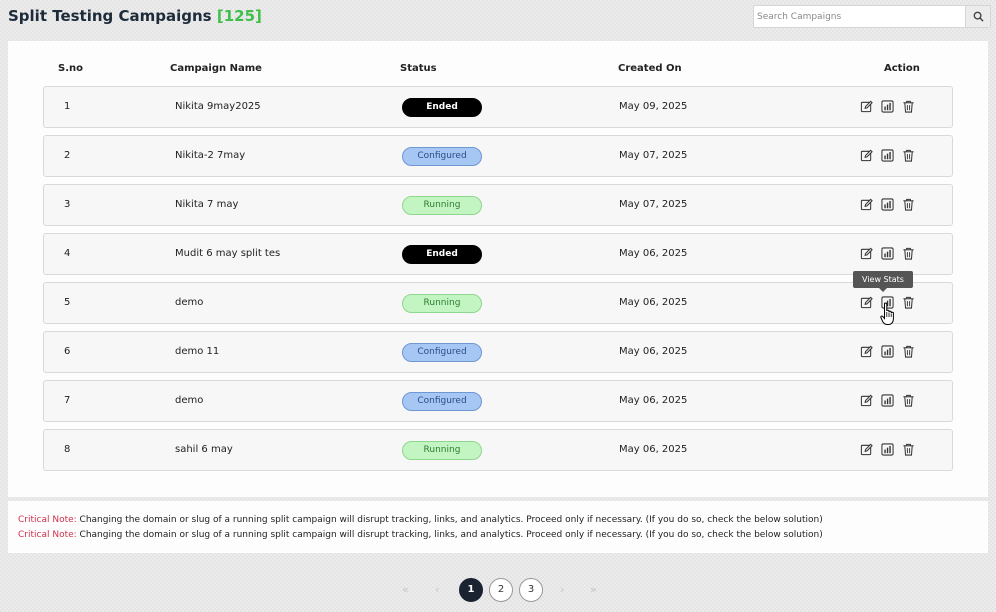 This screenshot has height=612, width=996. What do you see at coordinates (207, 204) in the screenshot?
I see `row-campaign-name: Nikita 7 may` at bounding box center [207, 204].